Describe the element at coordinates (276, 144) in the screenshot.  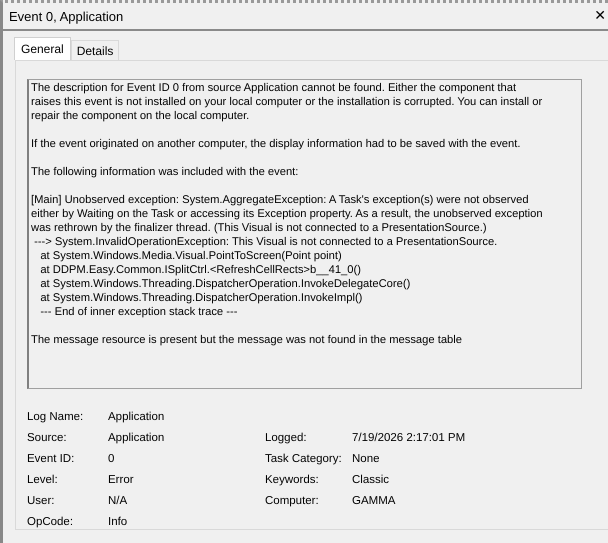
I see `description-text: If the event originated on another computer, the display information had to be saved with the event.` at that location.